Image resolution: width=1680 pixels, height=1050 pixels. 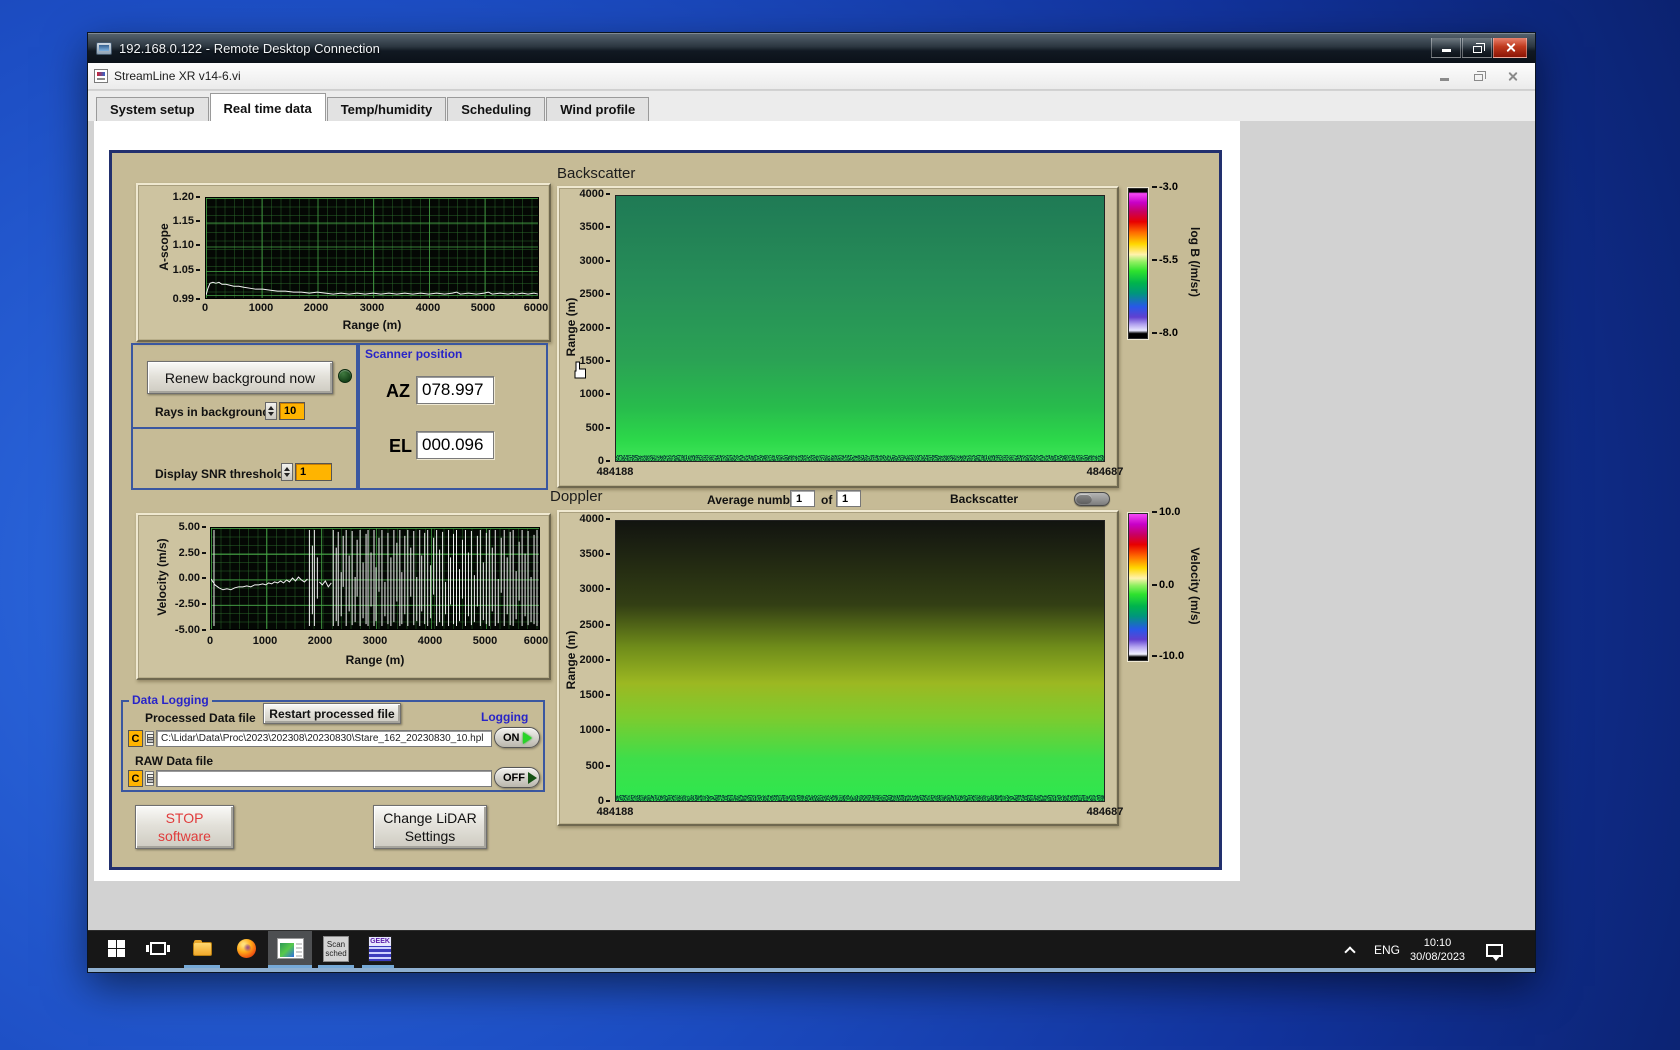 What do you see at coordinates (170, 700) in the screenshot?
I see `data-logging-title: Data Logging` at bounding box center [170, 700].